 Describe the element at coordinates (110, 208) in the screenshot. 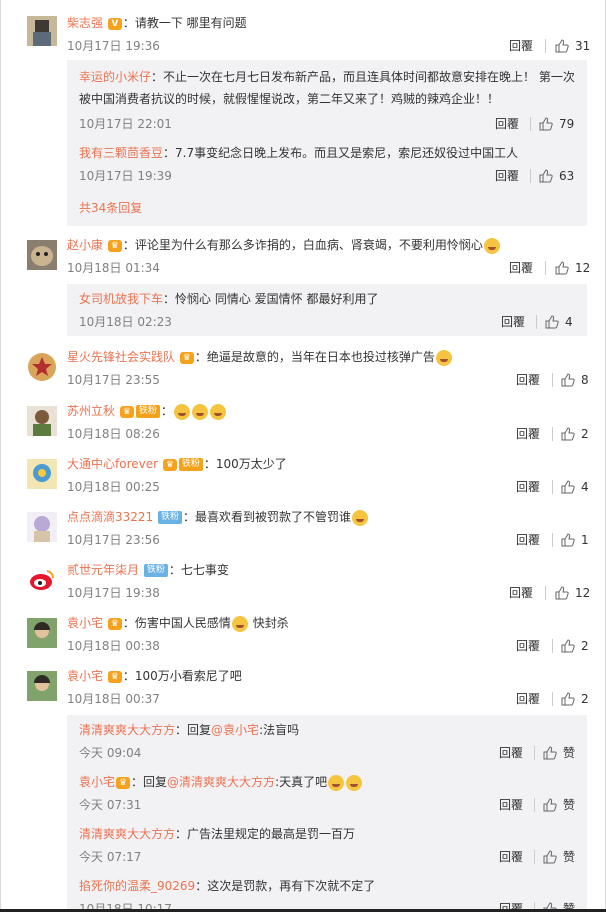

I see `more-replies-link: 共34条回复` at that location.